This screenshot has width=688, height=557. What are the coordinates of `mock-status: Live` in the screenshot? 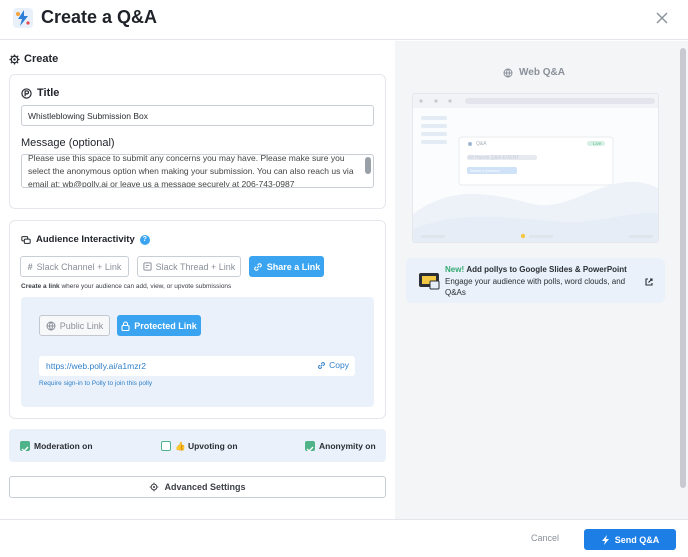 It's located at (597, 143).